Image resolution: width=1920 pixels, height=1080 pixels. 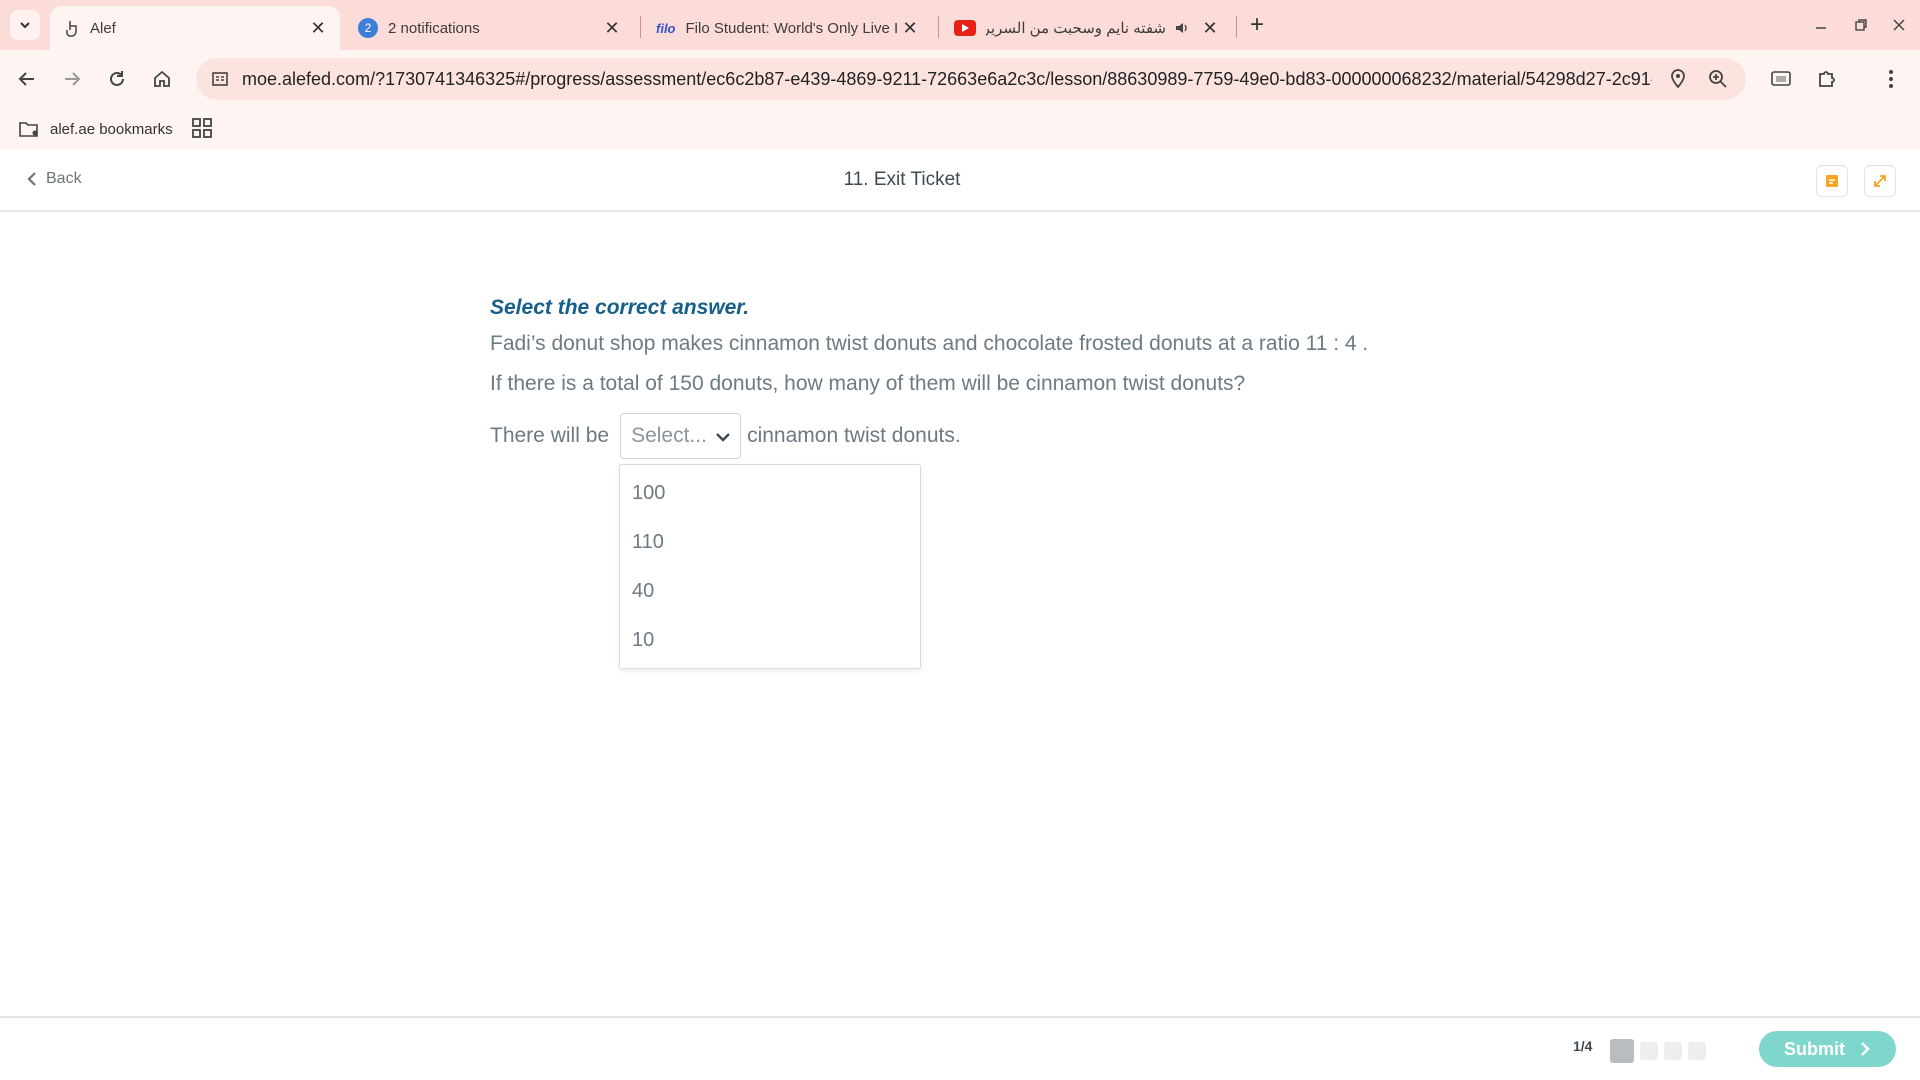 I want to click on puzzle-icon, so click(x=1827, y=79).